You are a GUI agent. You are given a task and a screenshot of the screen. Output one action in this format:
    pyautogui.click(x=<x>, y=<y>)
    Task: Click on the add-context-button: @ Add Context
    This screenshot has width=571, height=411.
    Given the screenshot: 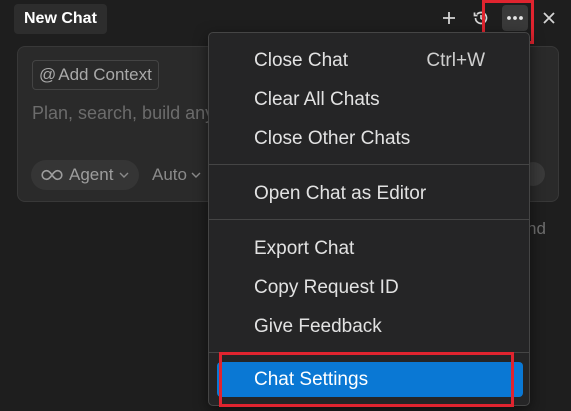 What is the action you would take?
    pyautogui.click(x=95, y=75)
    